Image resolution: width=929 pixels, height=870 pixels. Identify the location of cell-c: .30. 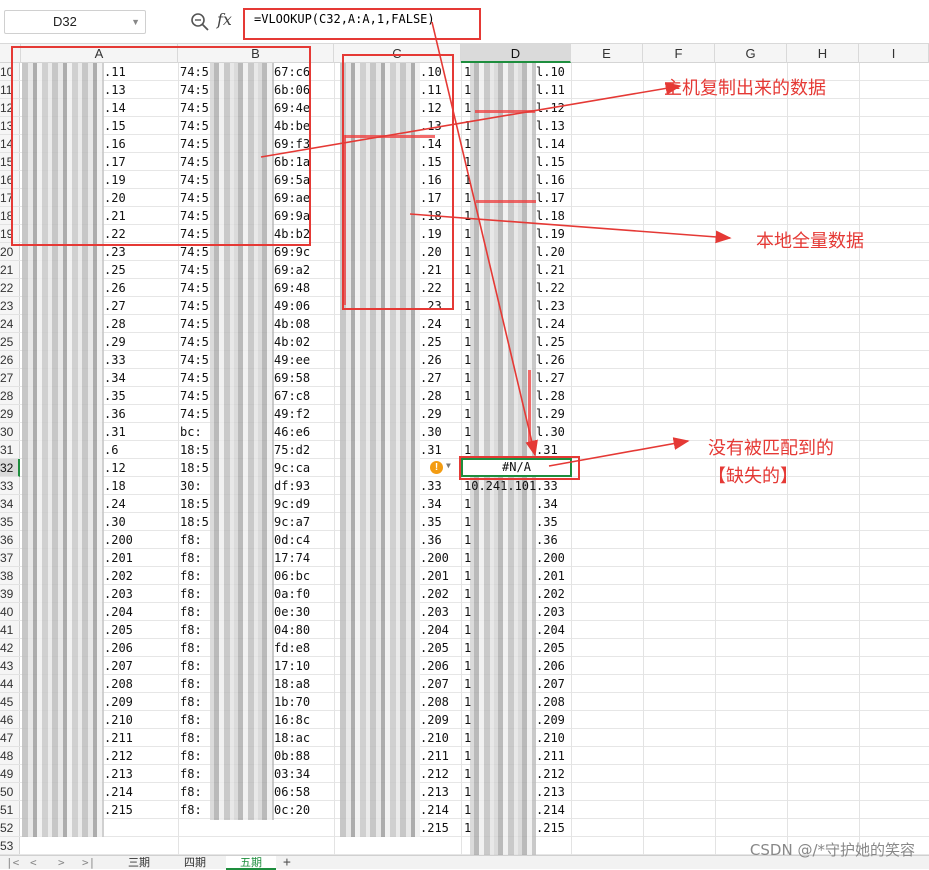
(431, 432).